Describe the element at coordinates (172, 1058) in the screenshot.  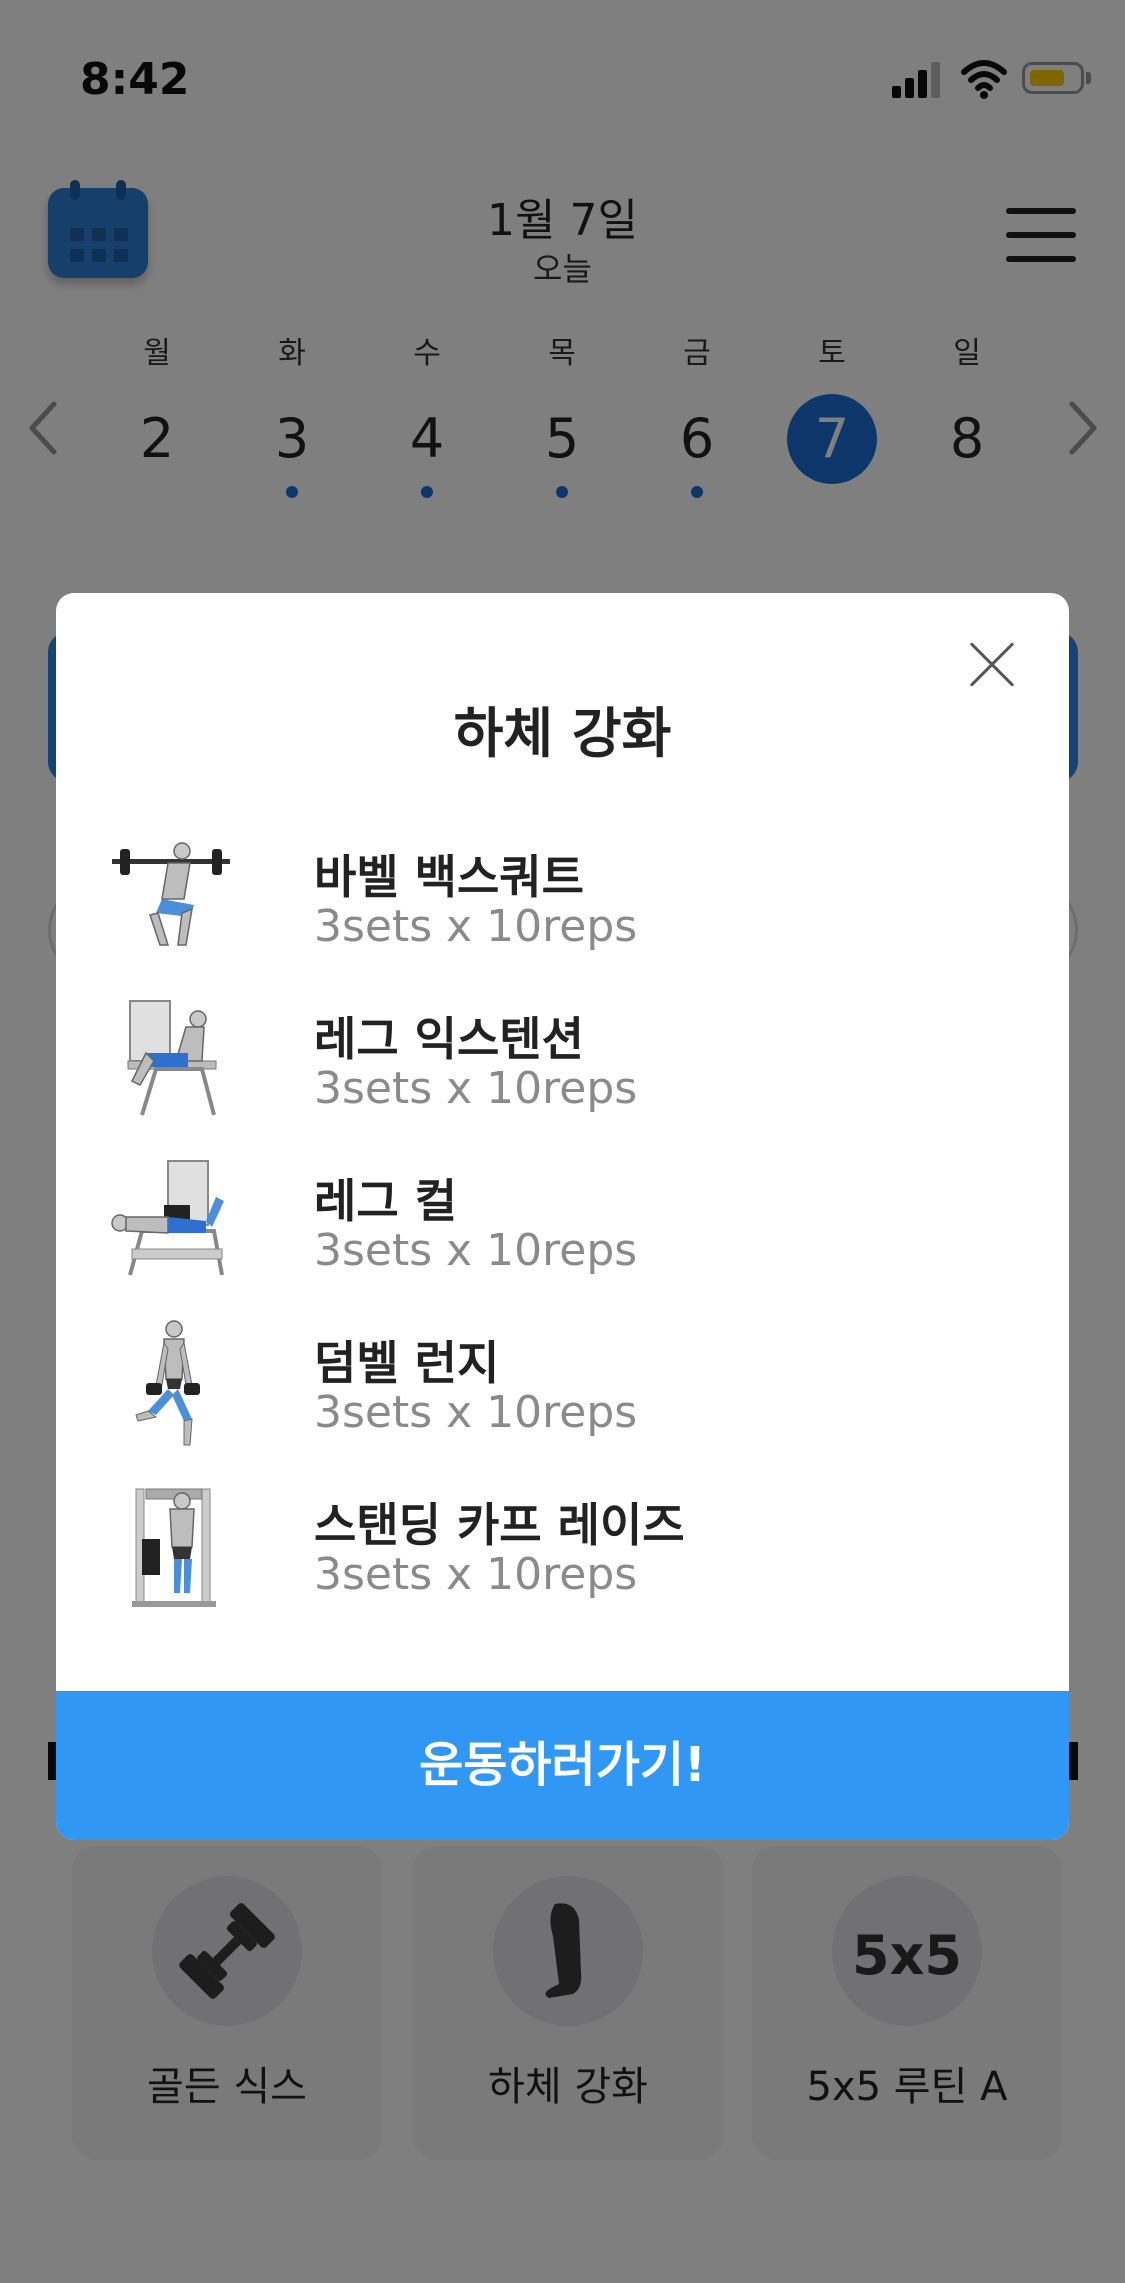
I see `leg-extension-illustration` at that location.